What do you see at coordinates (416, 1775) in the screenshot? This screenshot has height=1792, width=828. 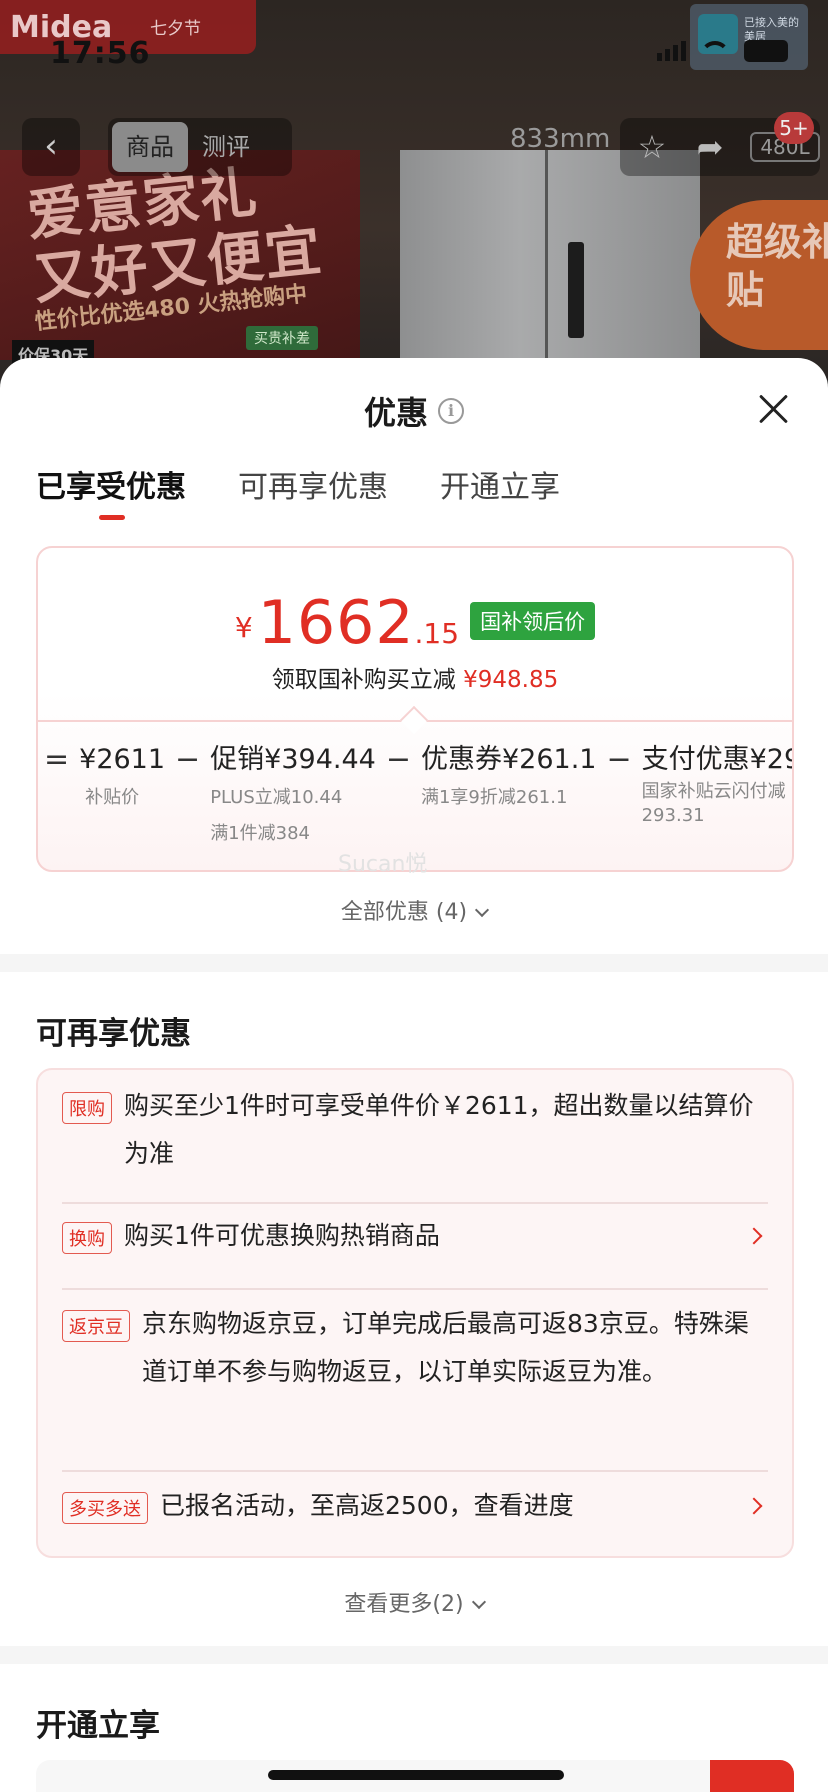 I see `home-indicator` at bounding box center [416, 1775].